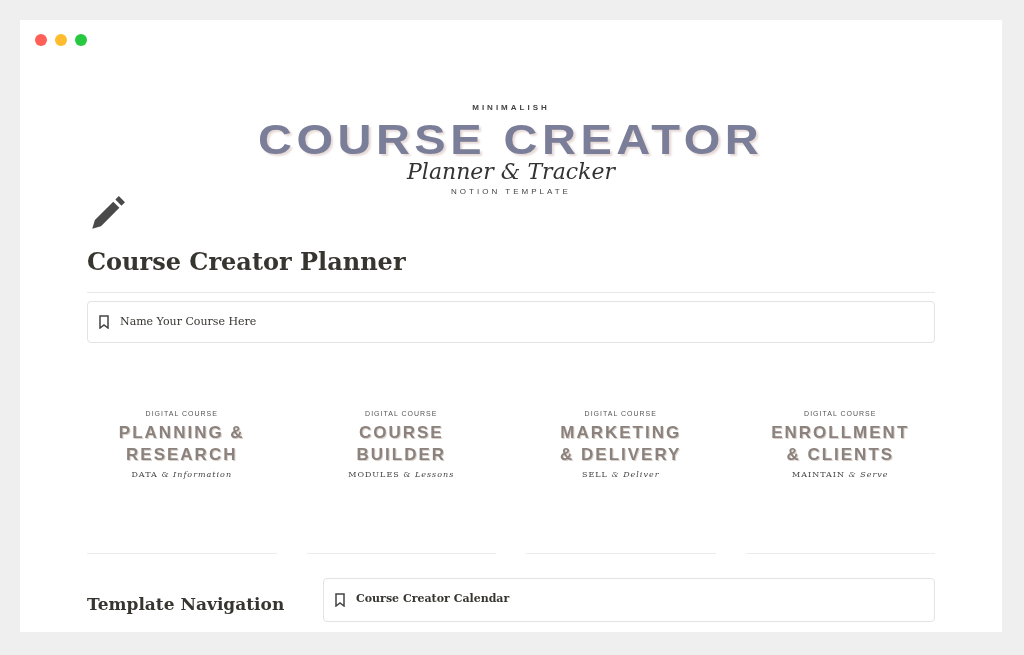  I want to click on close-window-button, so click(41, 40).